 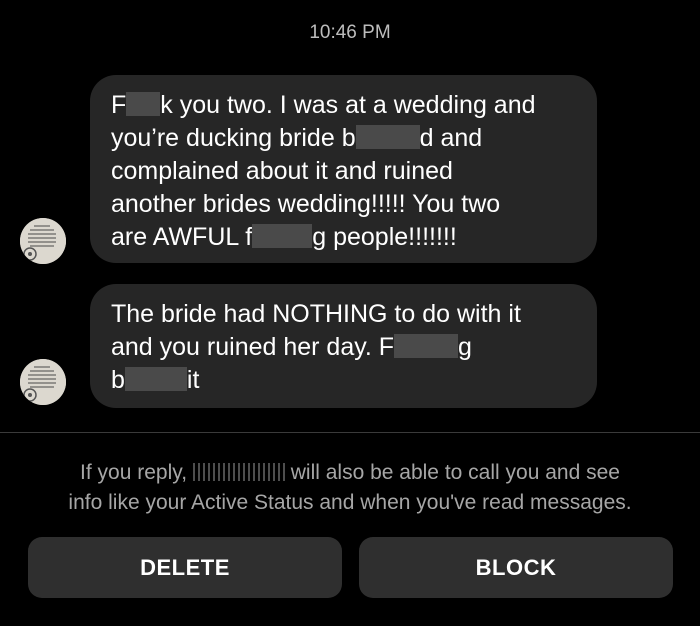 What do you see at coordinates (316, 314) in the screenshot?
I see `message-line: The bride had NOTHING to do with it` at bounding box center [316, 314].